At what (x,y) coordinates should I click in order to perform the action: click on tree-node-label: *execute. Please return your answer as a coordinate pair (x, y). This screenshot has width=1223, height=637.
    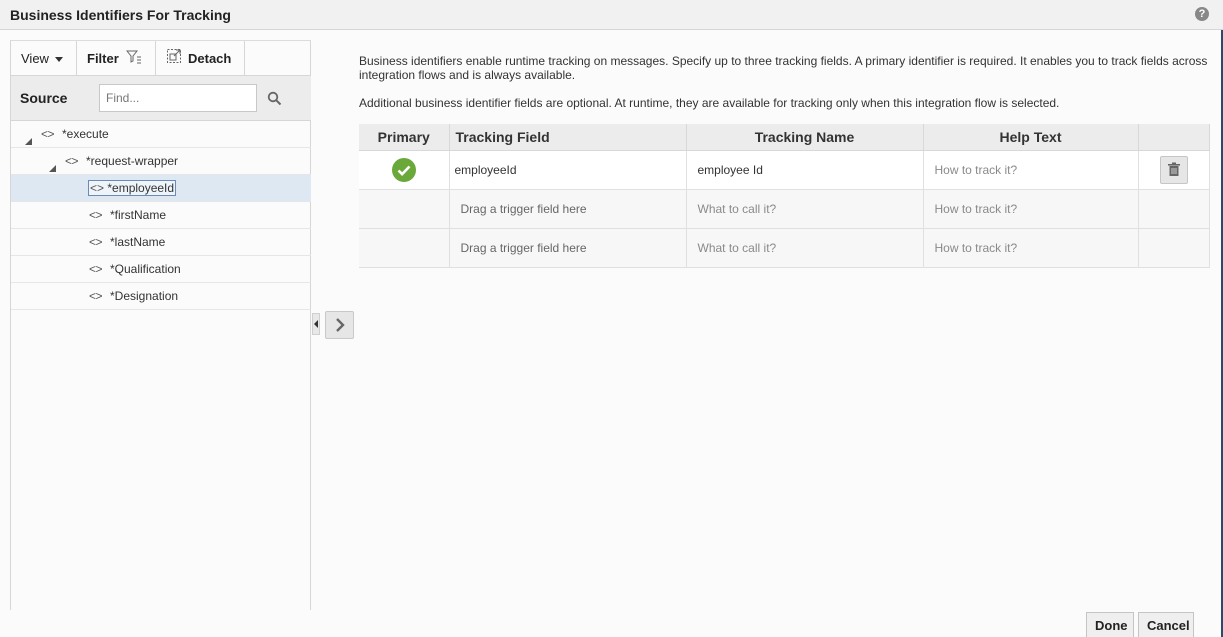
    Looking at the image, I should click on (85, 134).